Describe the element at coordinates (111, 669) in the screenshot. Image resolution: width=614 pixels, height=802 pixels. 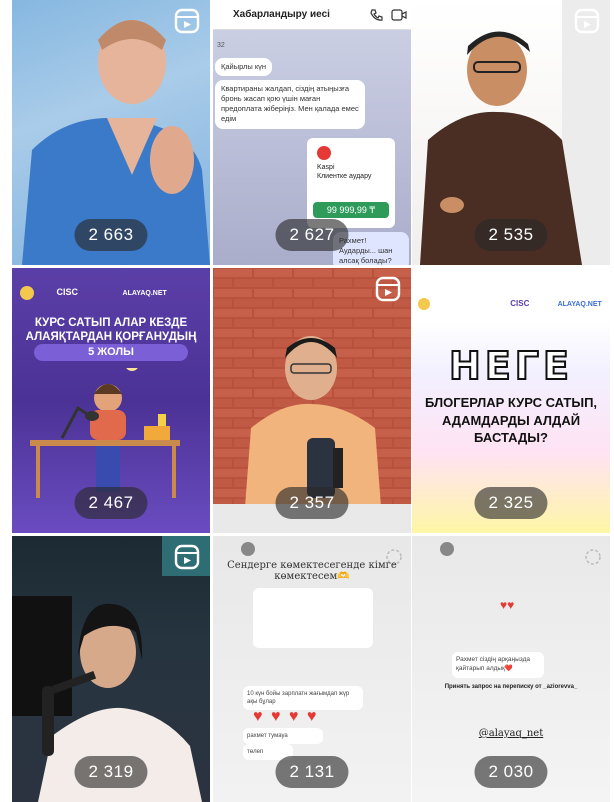
I see `grid-post-7: 2 319` at that location.